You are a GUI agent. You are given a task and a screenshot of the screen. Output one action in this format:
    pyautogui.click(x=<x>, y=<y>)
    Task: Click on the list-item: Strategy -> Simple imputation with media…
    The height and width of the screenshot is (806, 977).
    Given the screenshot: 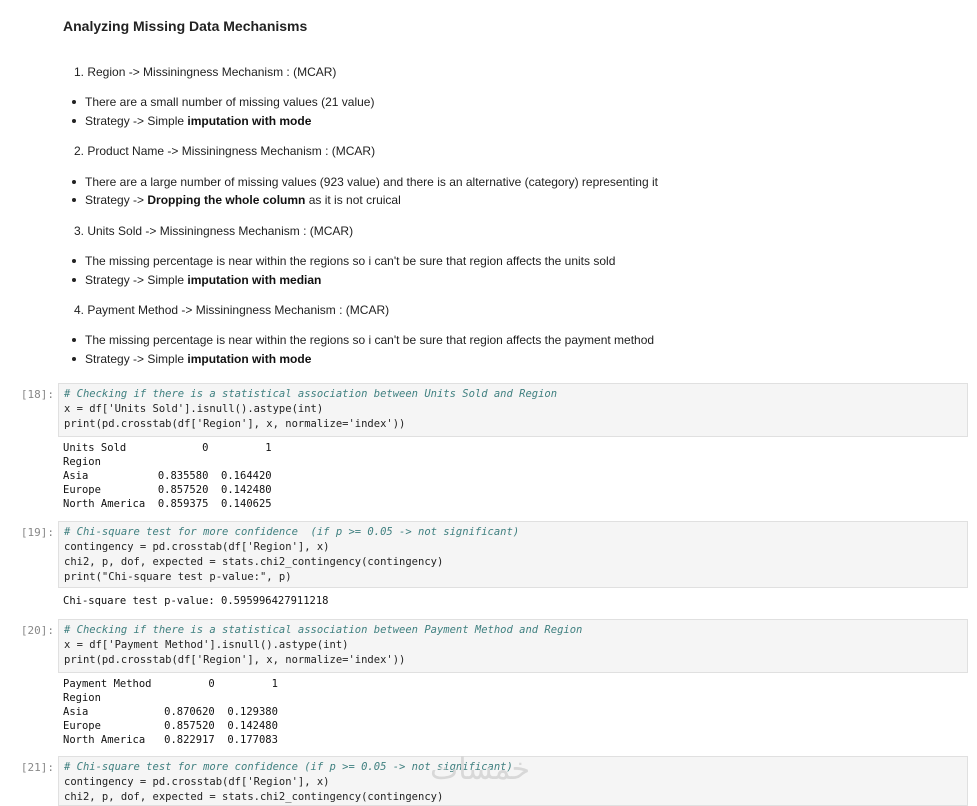 What is the action you would take?
    pyautogui.click(x=196, y=280)
    